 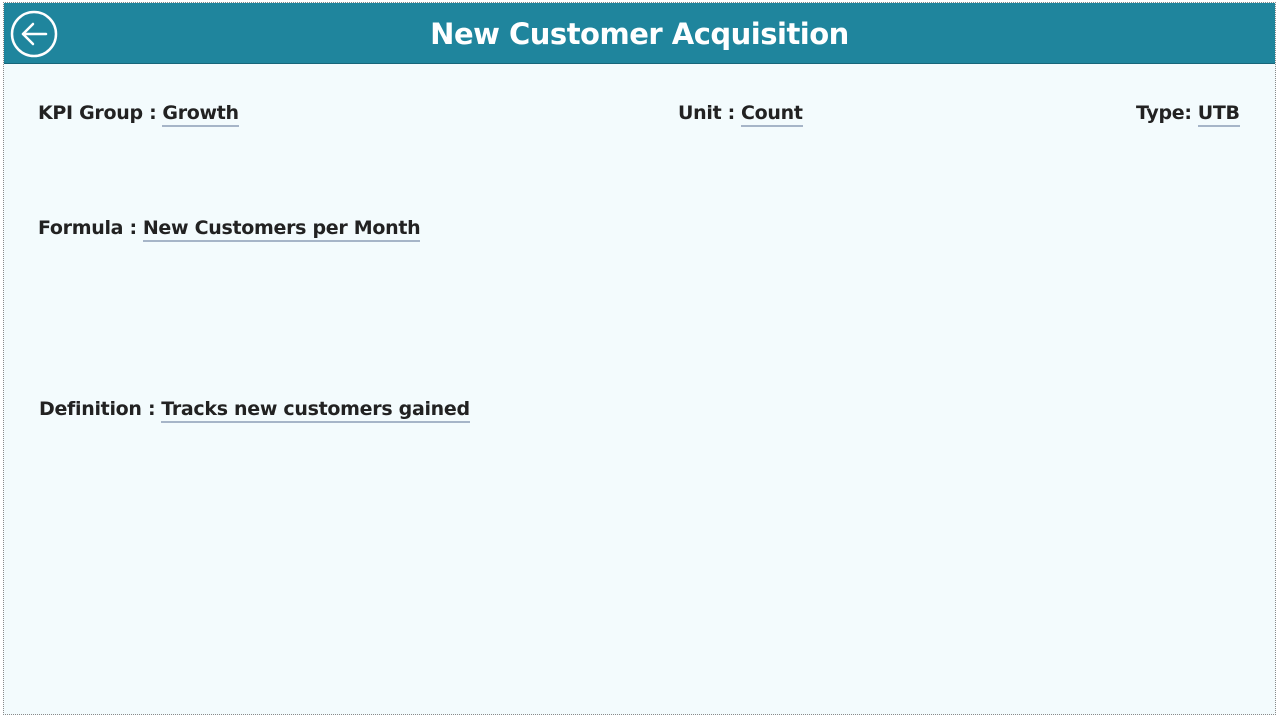 I want to click on formula-field: Formula : New Customers per Month, so click(x=229, y=229).